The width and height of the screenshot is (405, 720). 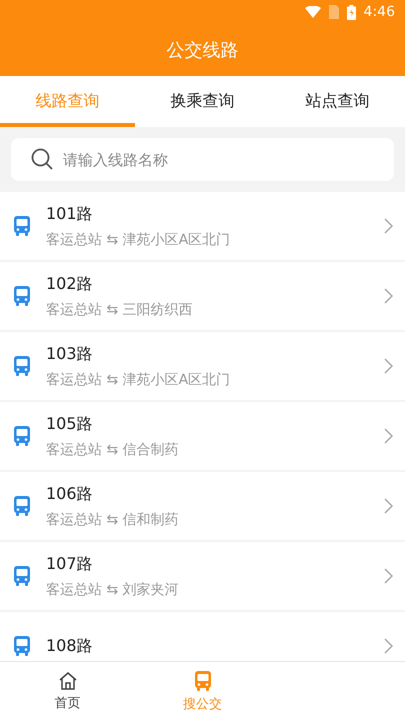 What do you see at coordinates (70, 424) in the screenshot?
I see `route-name: 105路` at bounding box center [70, 424].